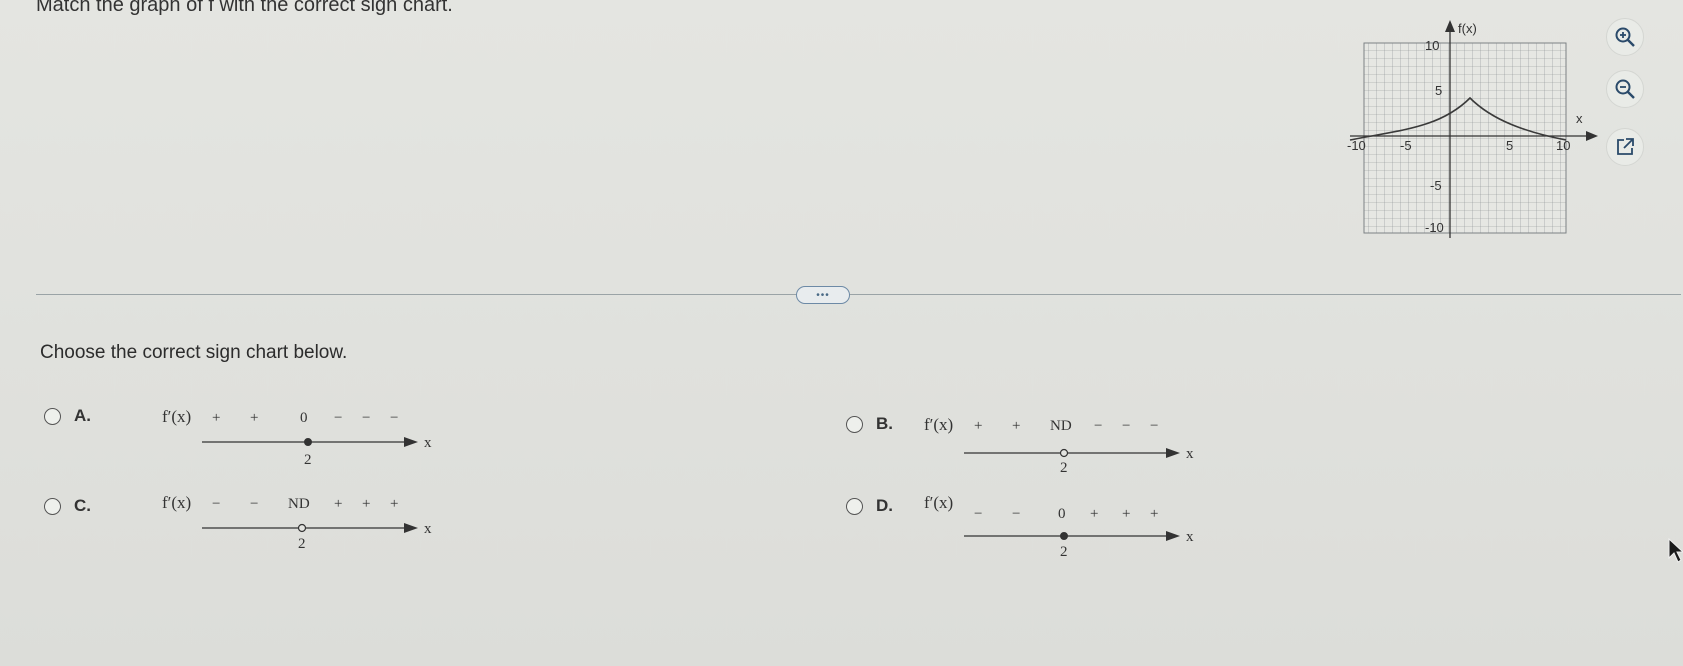  Describe the element at coordinates (297, 522) in the screenshot. I see `sign-chart: f′(x) − − ND + + + 2 x` at that location.